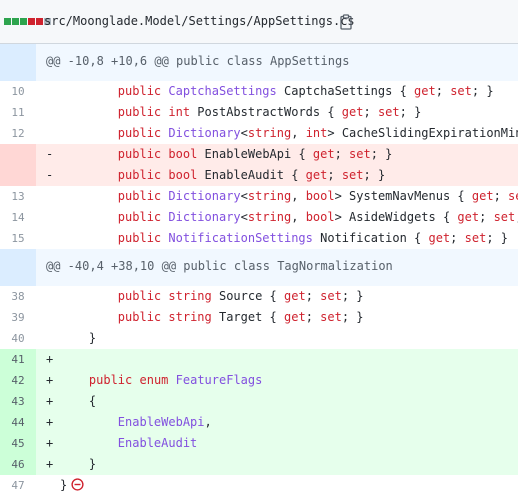 The width and height of the screenshot is (518, 496). What do you see at coordinates (422, 133) in the screenshot?
I see `code-token: > CacheSlidingExpirationMinutes {` at bounding box center [422, 133].